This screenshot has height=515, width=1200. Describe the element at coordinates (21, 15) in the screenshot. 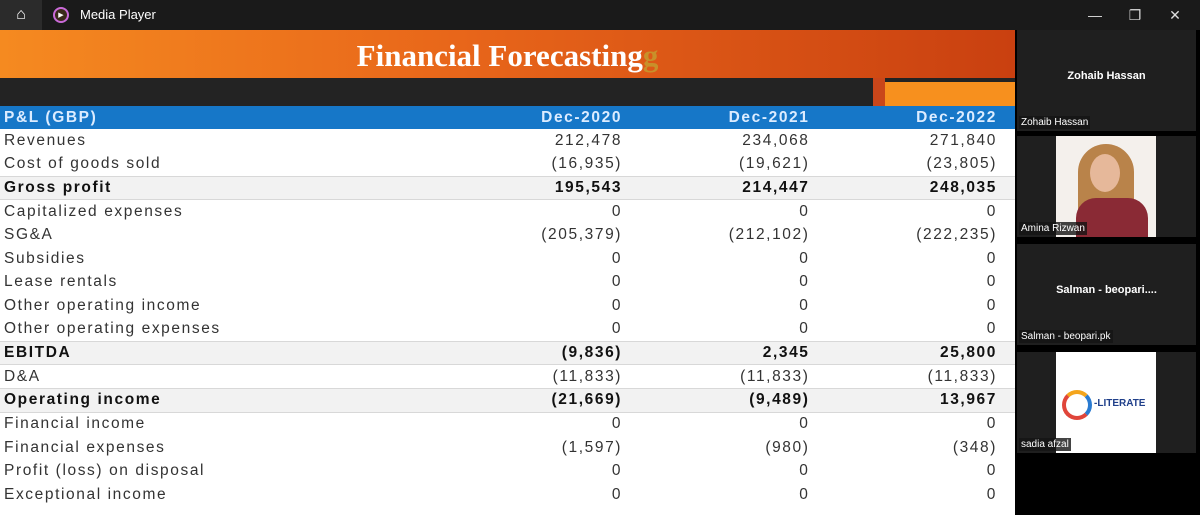

I see `home-icon: ⌂` at that location.